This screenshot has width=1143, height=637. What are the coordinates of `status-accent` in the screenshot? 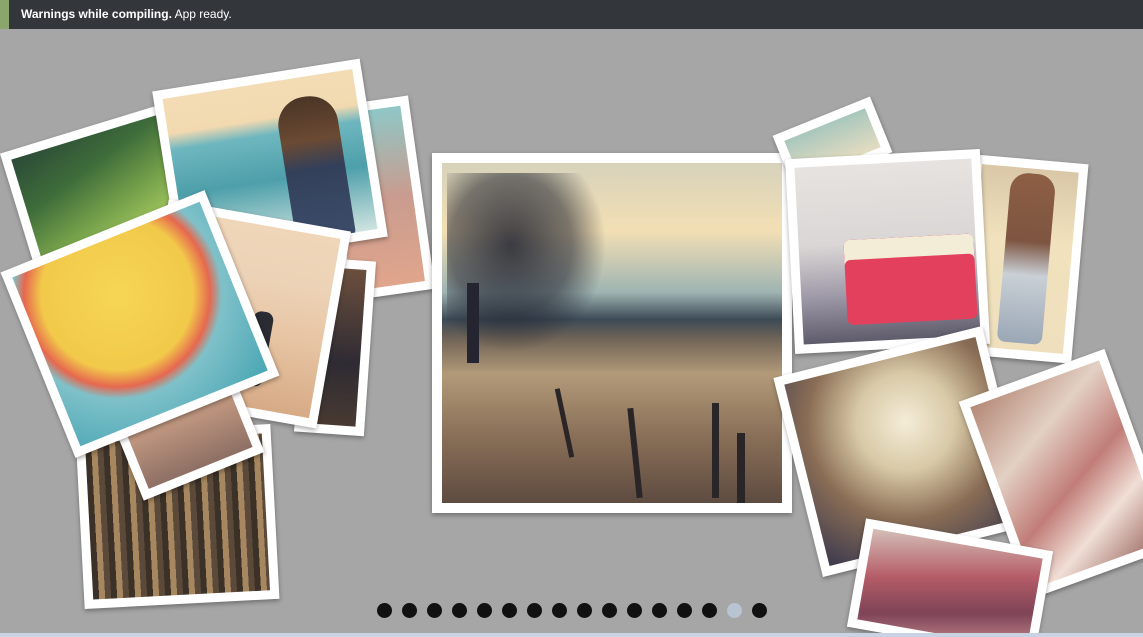 It's located at (4, 14).